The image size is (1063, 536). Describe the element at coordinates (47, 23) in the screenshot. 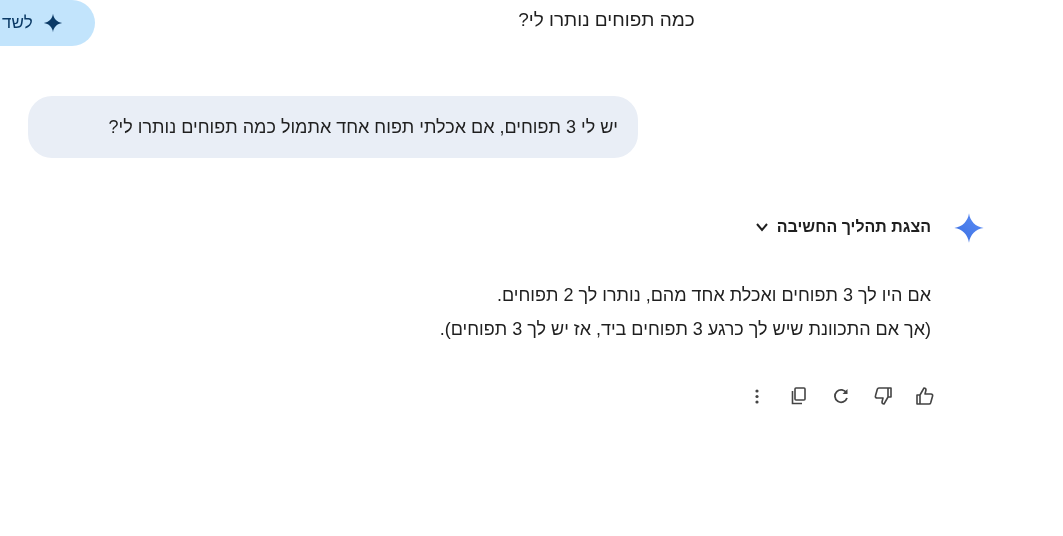

I see `side-button: לשד` at that location.